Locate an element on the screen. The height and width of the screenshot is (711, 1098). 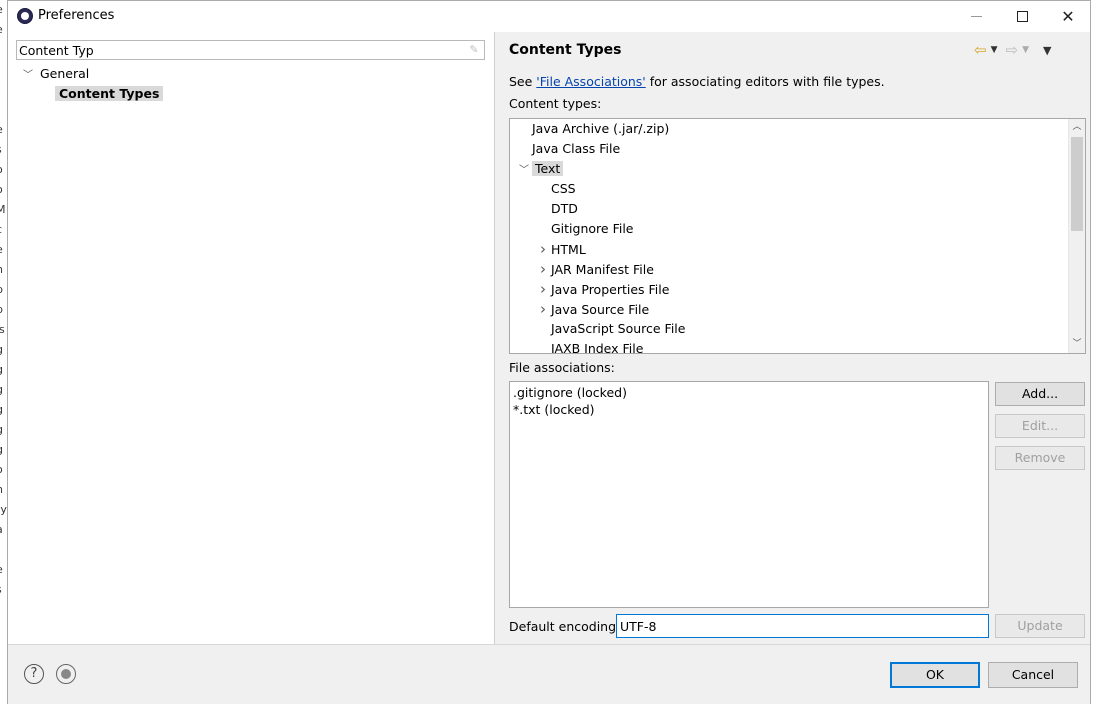
scroll-down-icon: ﹀ is located at coordinates (1077, 344).